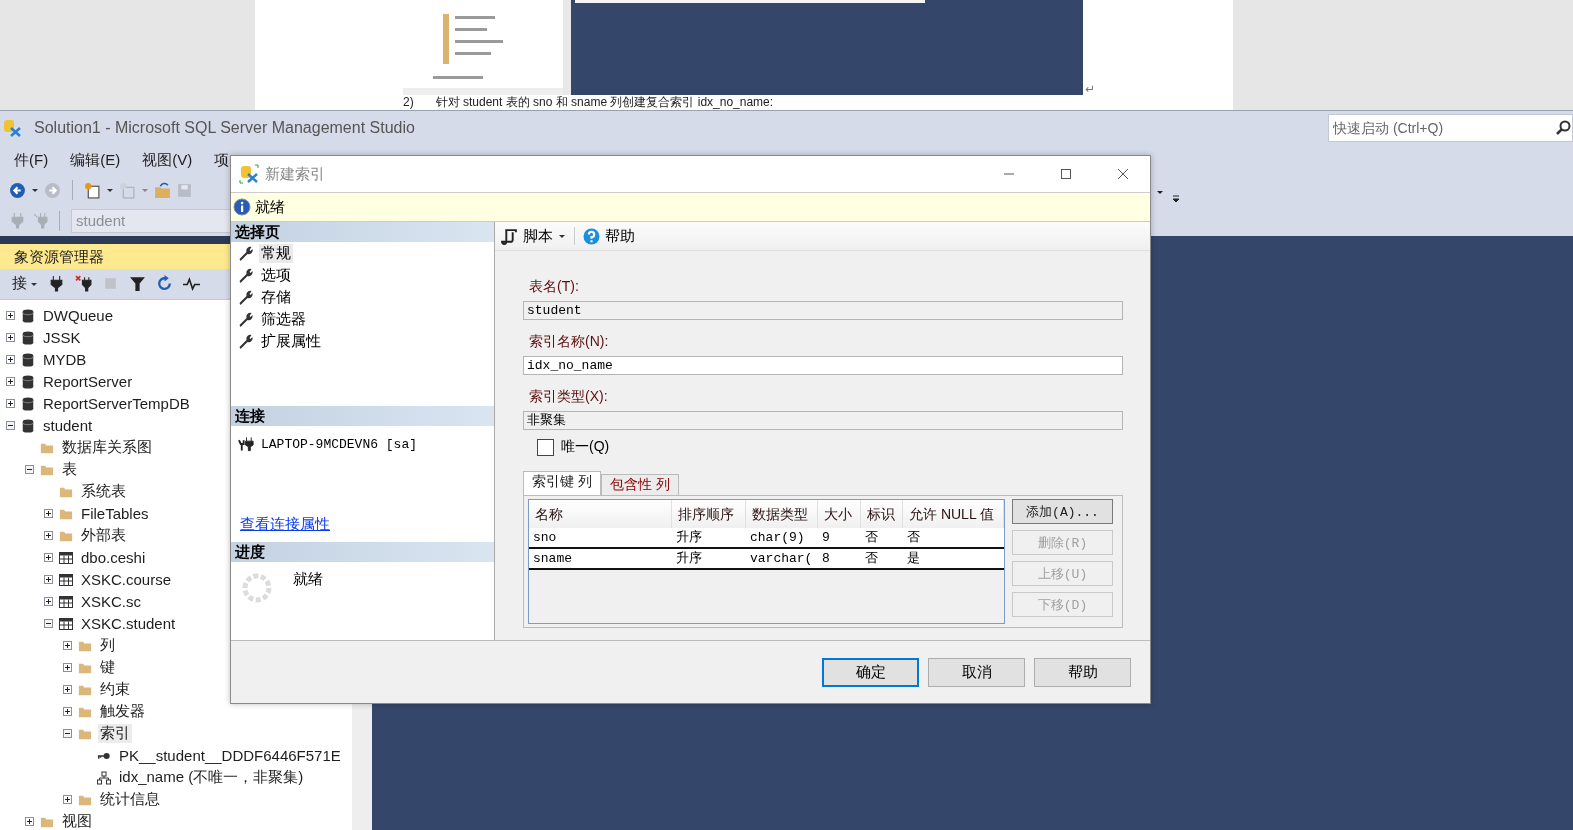 This screenshot has width=1573, height=830. What do you see at coordinates (408, 102) in the screenshot?
I see `list-number: 2)` at bounding box center [408, 102].